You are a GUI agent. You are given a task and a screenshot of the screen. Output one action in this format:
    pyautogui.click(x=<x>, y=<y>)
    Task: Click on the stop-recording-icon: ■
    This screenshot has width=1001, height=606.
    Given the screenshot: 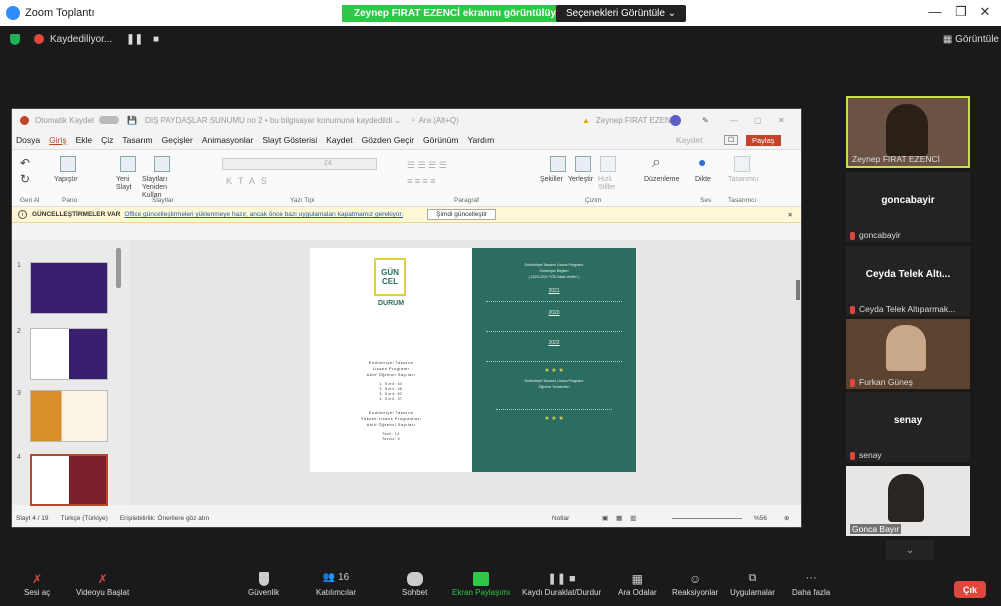 What is the action you would take?
    pyautogui.click(x=156, y=39)
    